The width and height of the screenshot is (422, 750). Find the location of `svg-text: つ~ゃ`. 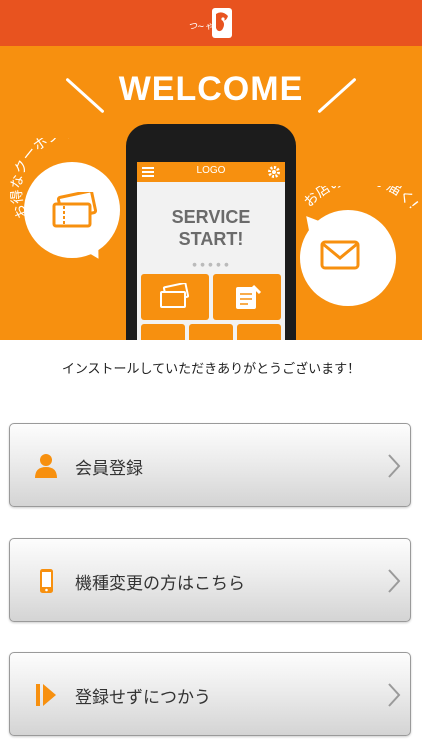

svg-text: つ~ゃ is located at coordinates (201, 27).